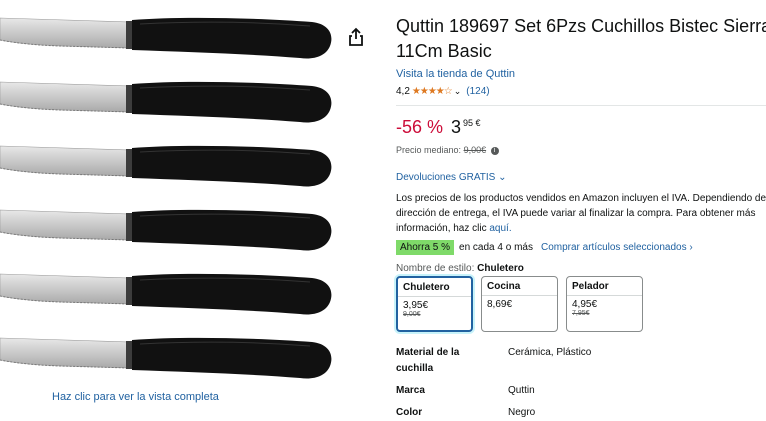  I want to click on store-link: Visita la tienda de Quttin, so click(455, 74).